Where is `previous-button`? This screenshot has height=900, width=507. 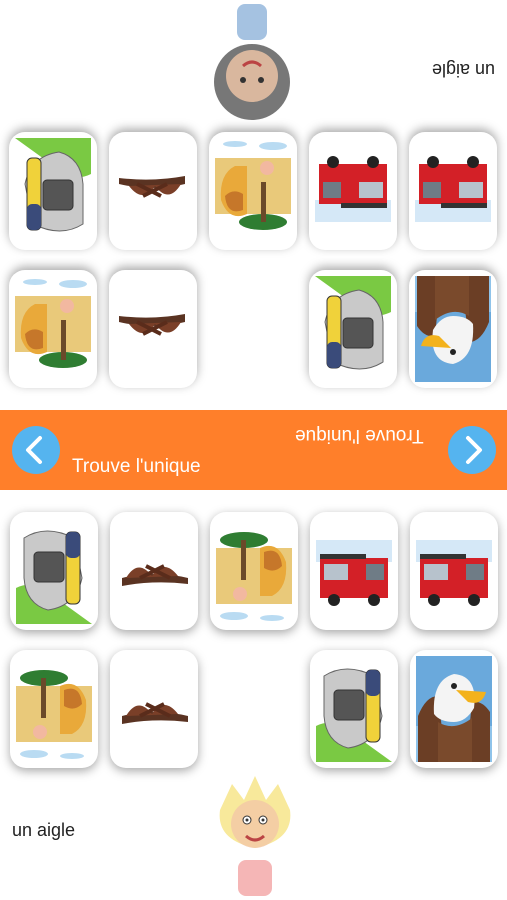
previous-button is located at coordinates (36, 450).